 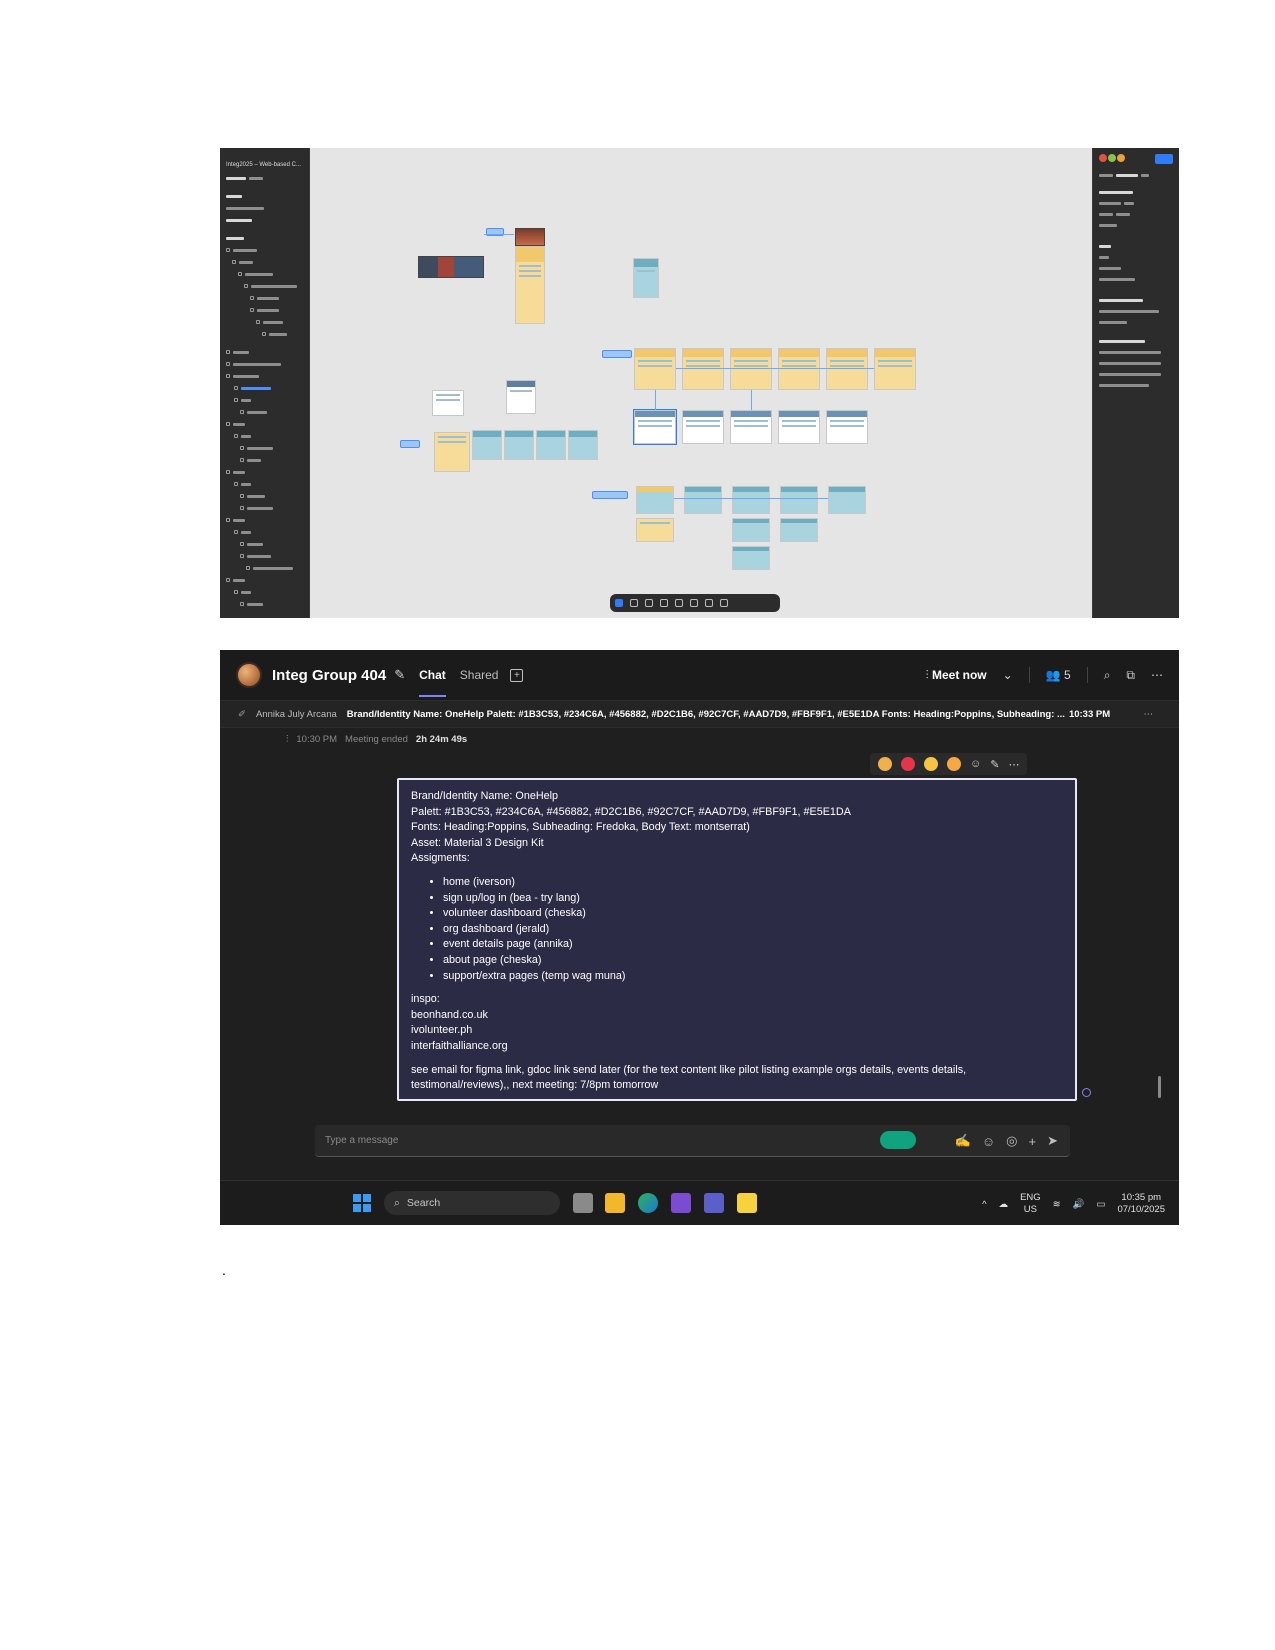 What do you see at coordinates (477, 842) in the screenshot?
I see `message-line: Asset: Material 3 Design Kit` at bounding box center [477, 842].